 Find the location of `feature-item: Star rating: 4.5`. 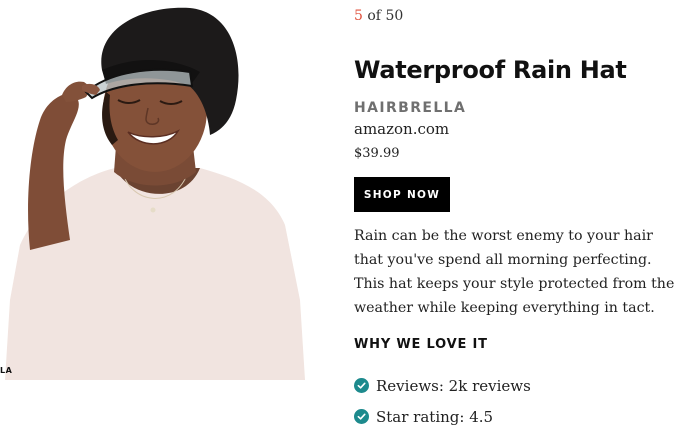

feature-item: Star rating: 4.5 is located at coordinates (442, 416).